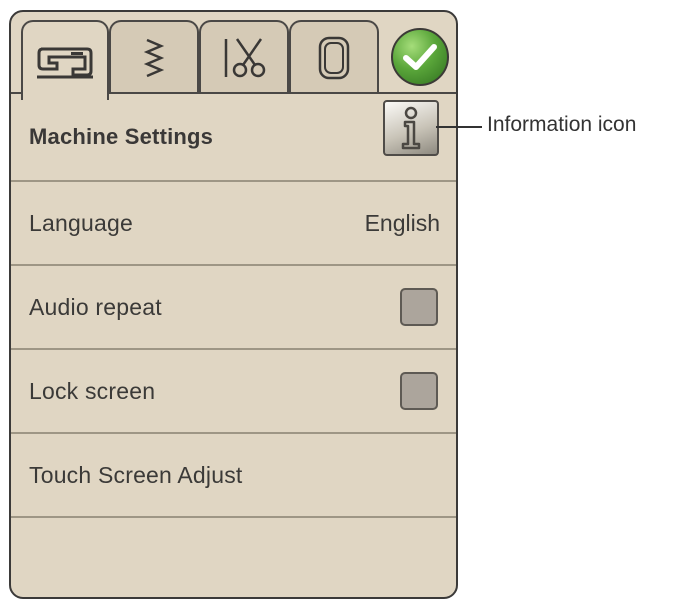  What do you see at coordinates (92, 390) in the screenshot?
I see `lock-screen-label: Lock screen` at bounding box center [92, 390].